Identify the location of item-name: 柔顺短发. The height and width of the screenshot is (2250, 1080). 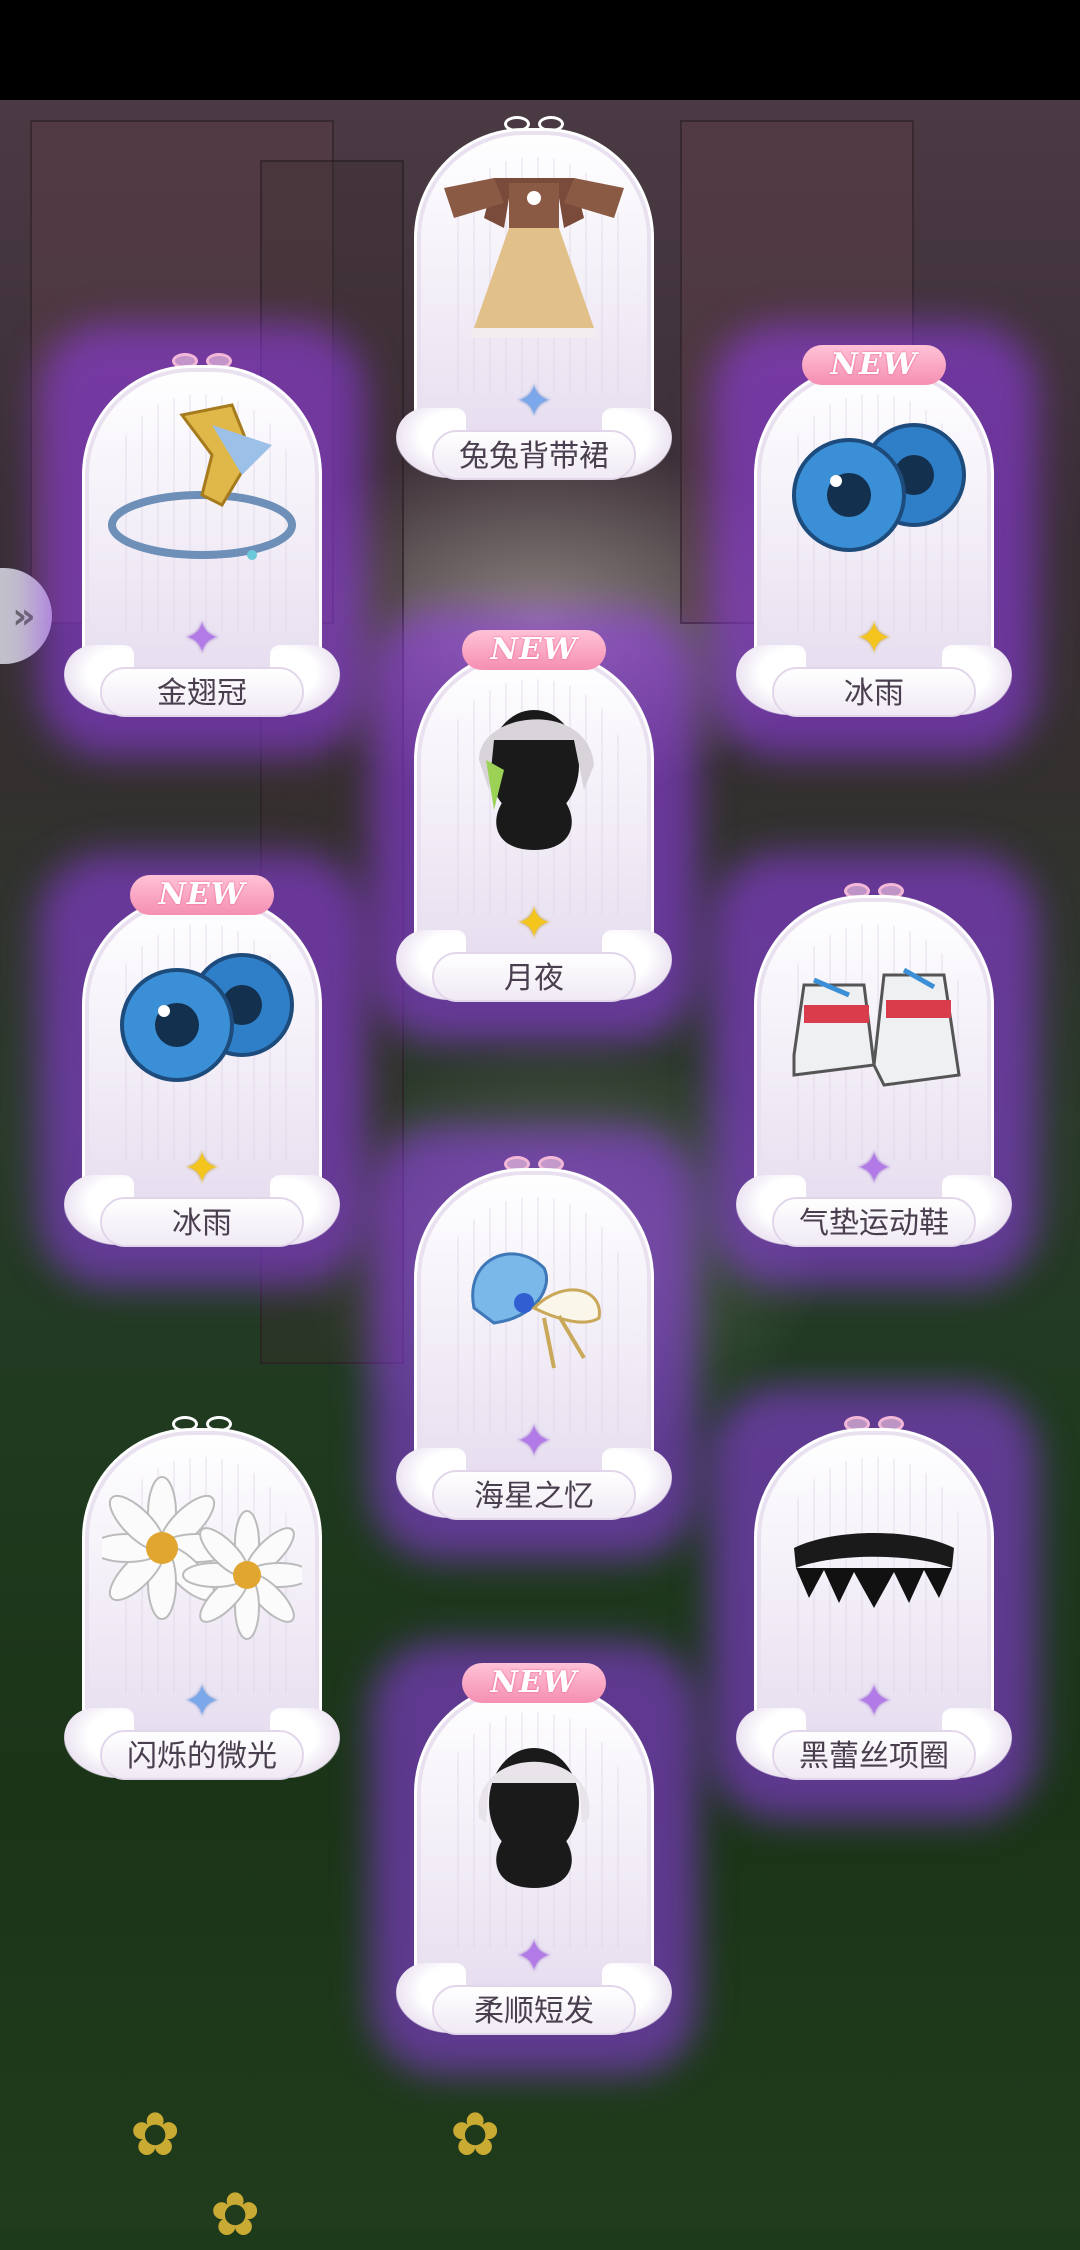
(534, 2010).